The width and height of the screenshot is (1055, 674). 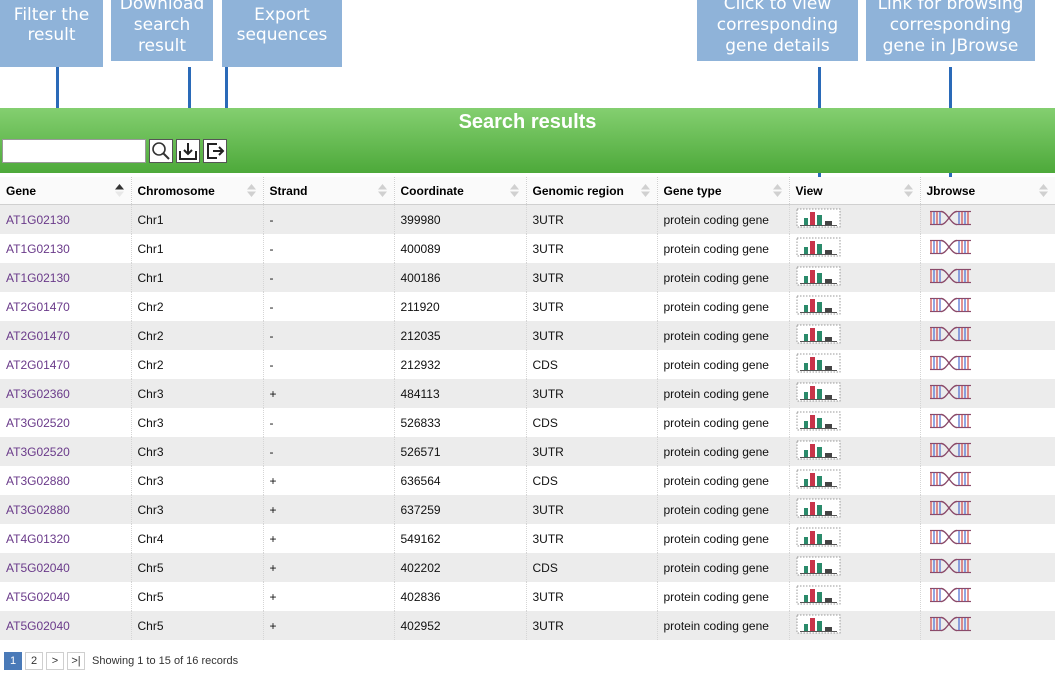 What do you see at coordinates (66, 191) in the screenshot?
I see `header-gene: Gene` at bounding box center [66, 191].